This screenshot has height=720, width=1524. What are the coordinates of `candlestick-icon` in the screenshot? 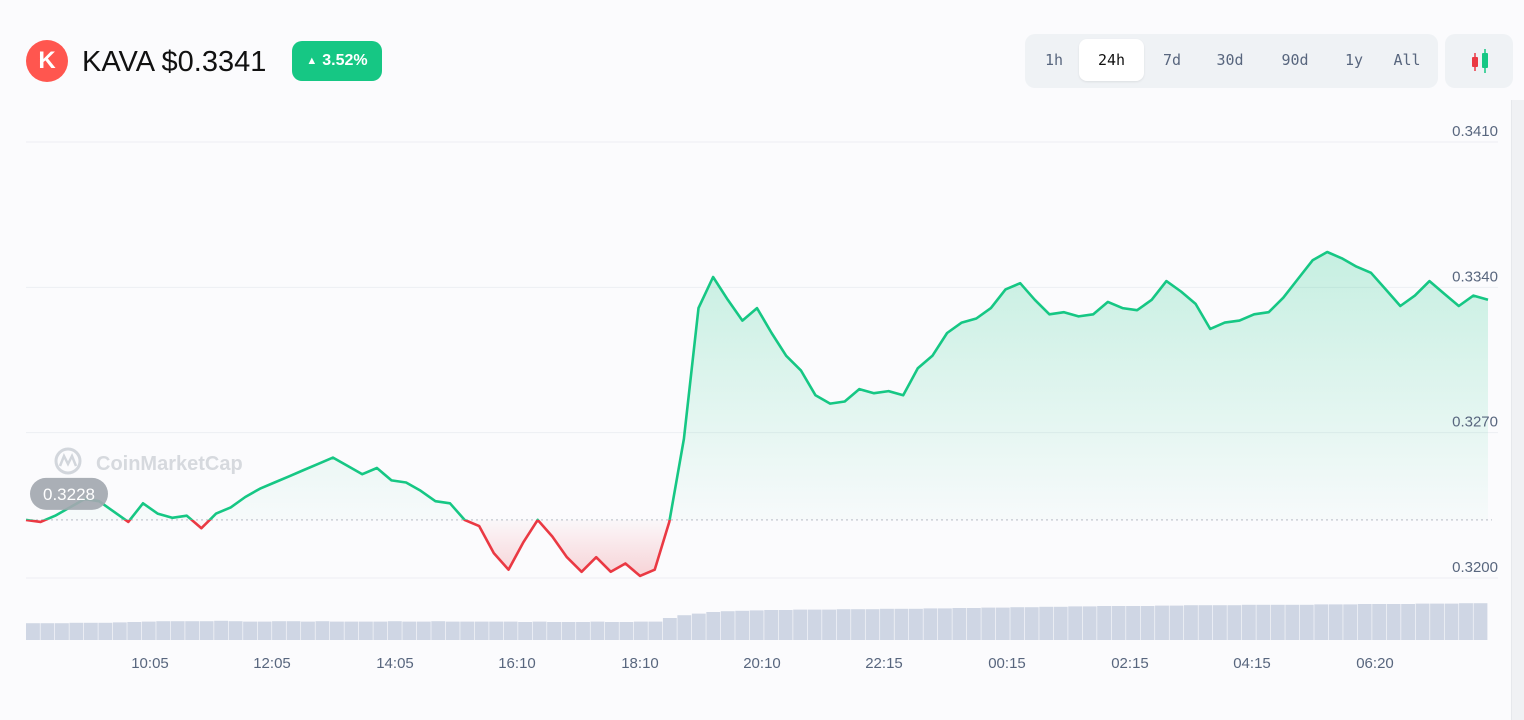 It's located at (1480, 61).